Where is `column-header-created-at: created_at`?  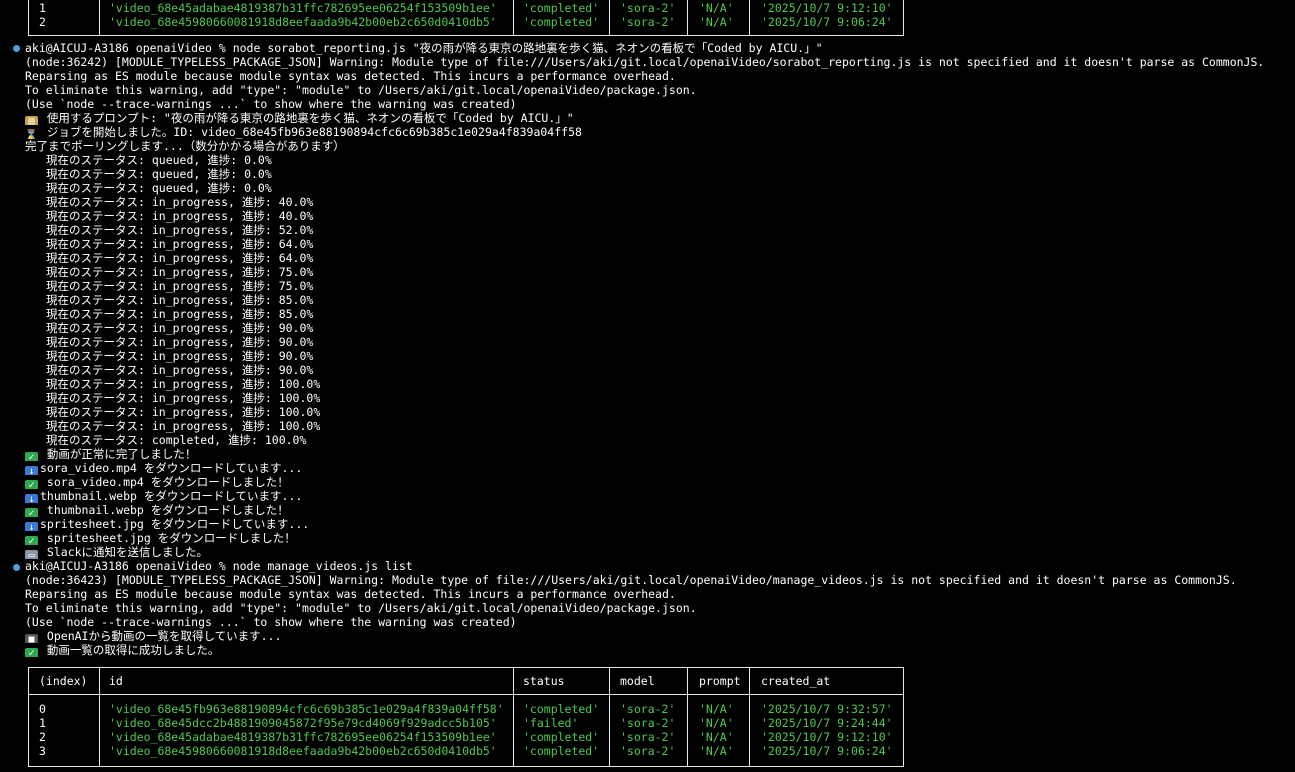
column-header-created-at: created_at is located at coordinates (796, 681).